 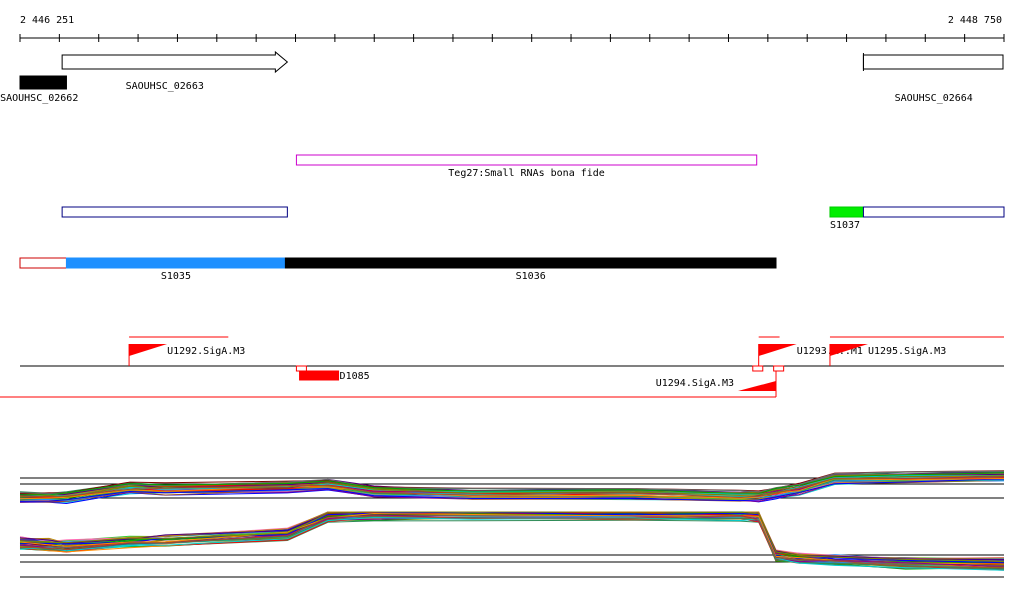 I want to click on feature-d1085, so click(x=319, y=375).